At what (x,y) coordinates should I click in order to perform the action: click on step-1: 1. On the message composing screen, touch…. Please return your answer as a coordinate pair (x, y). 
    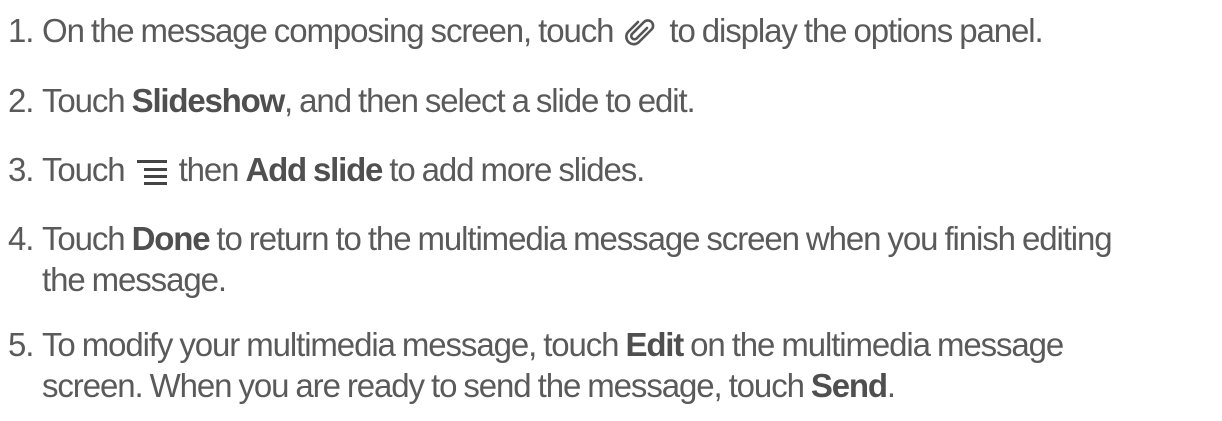
    Looking at the image, I should click on (613, 30).